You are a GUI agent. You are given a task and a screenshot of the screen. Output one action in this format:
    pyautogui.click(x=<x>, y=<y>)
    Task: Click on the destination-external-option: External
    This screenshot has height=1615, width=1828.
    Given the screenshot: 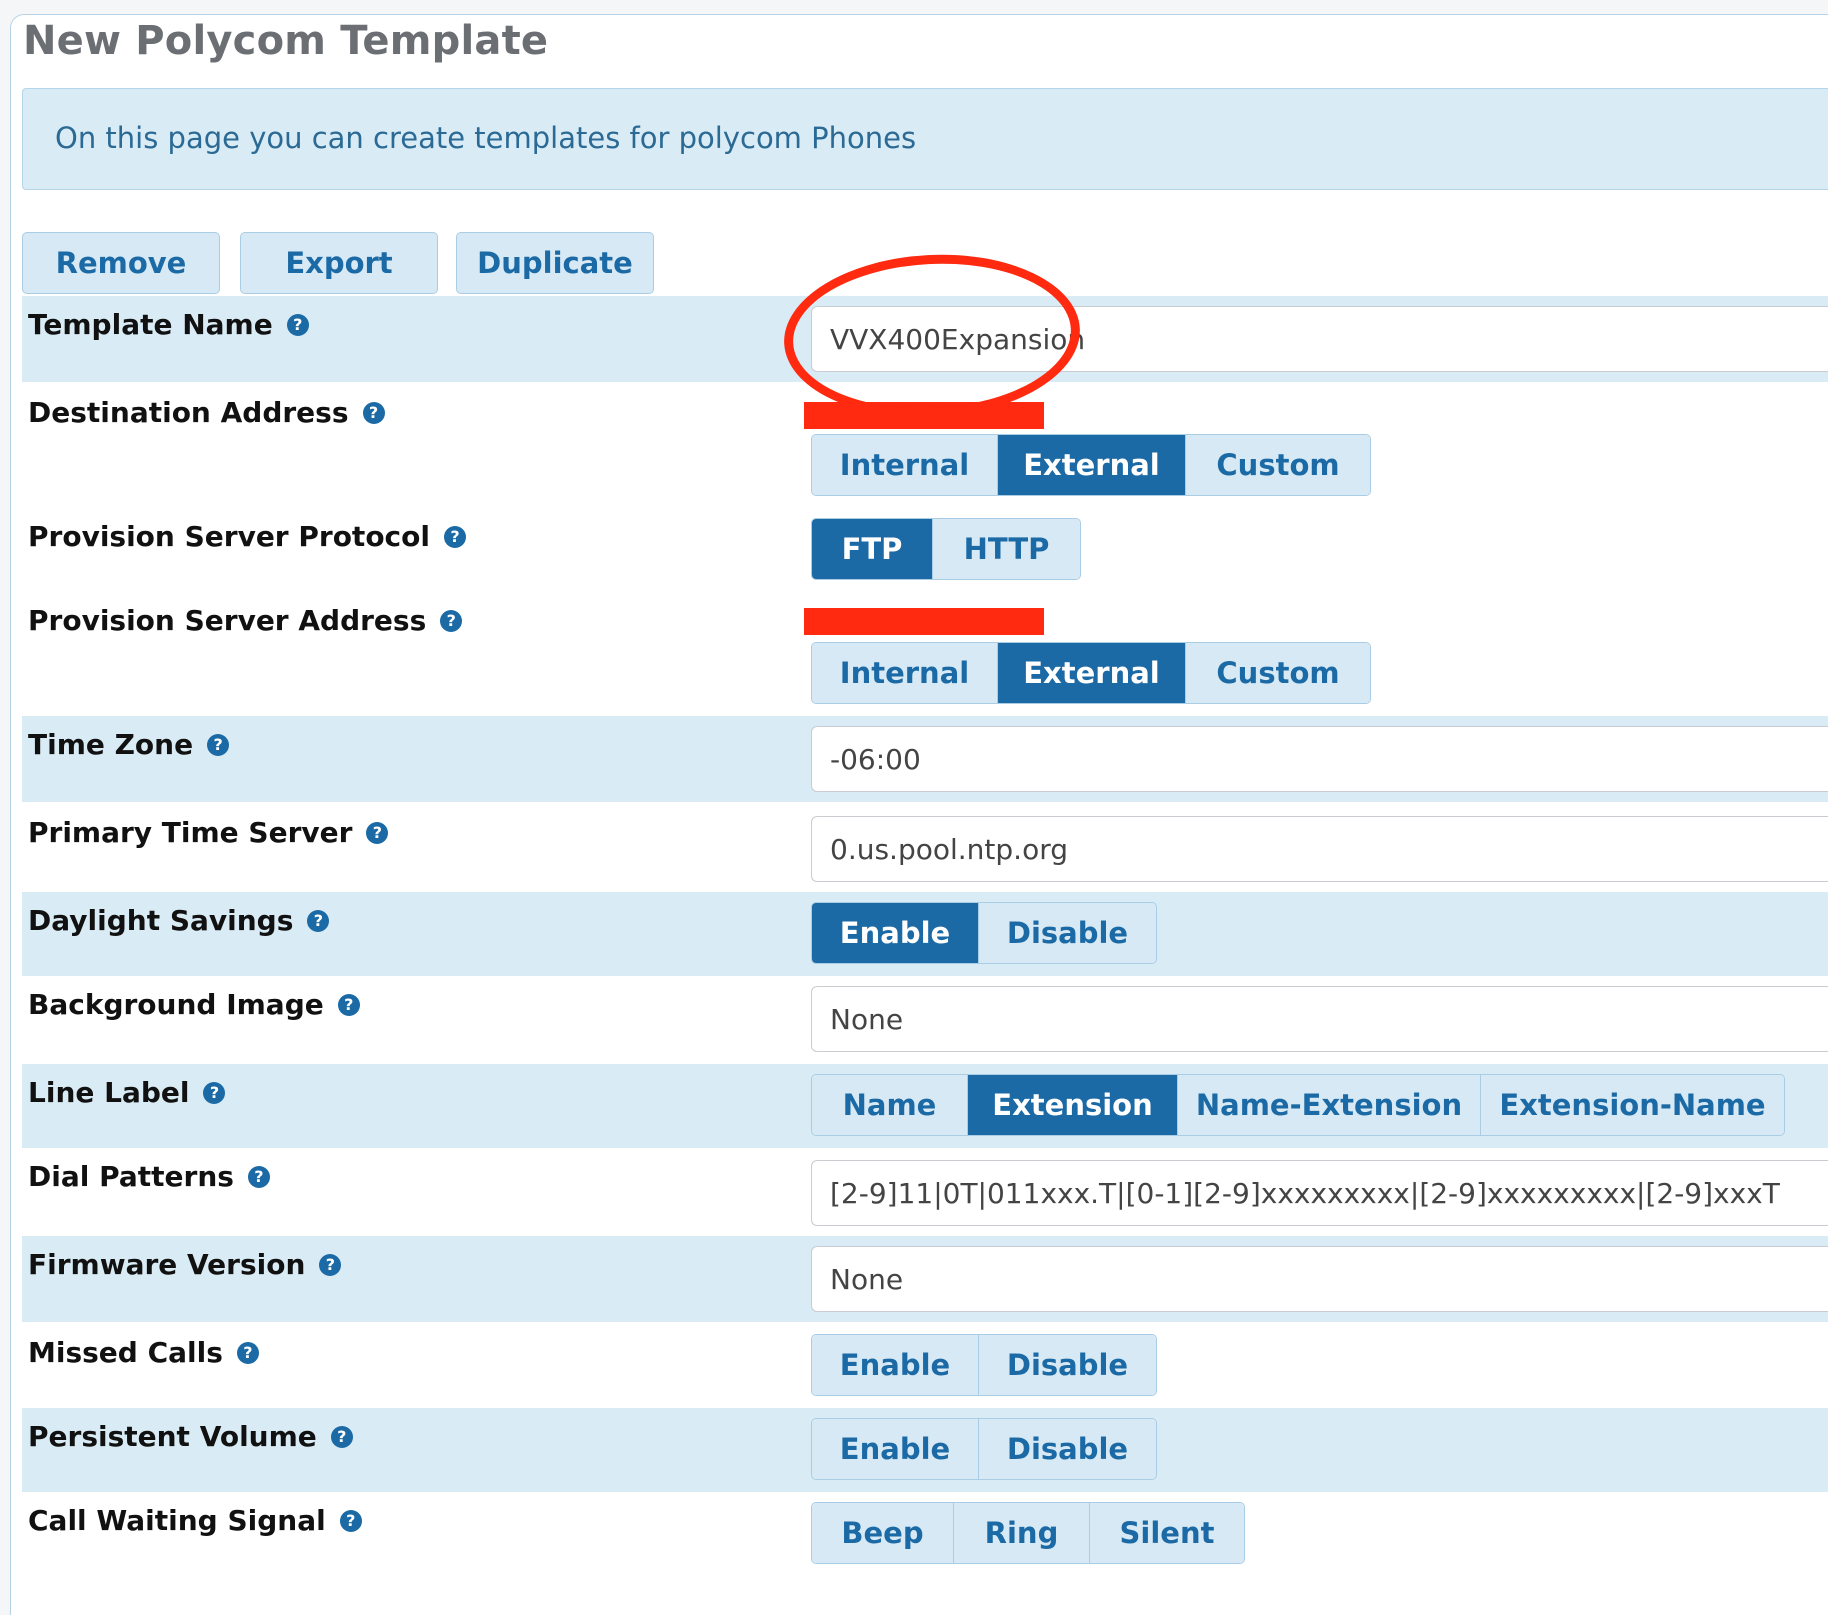 What is the action you would take?
    pyautogui.click(x=1092, y=465)
    